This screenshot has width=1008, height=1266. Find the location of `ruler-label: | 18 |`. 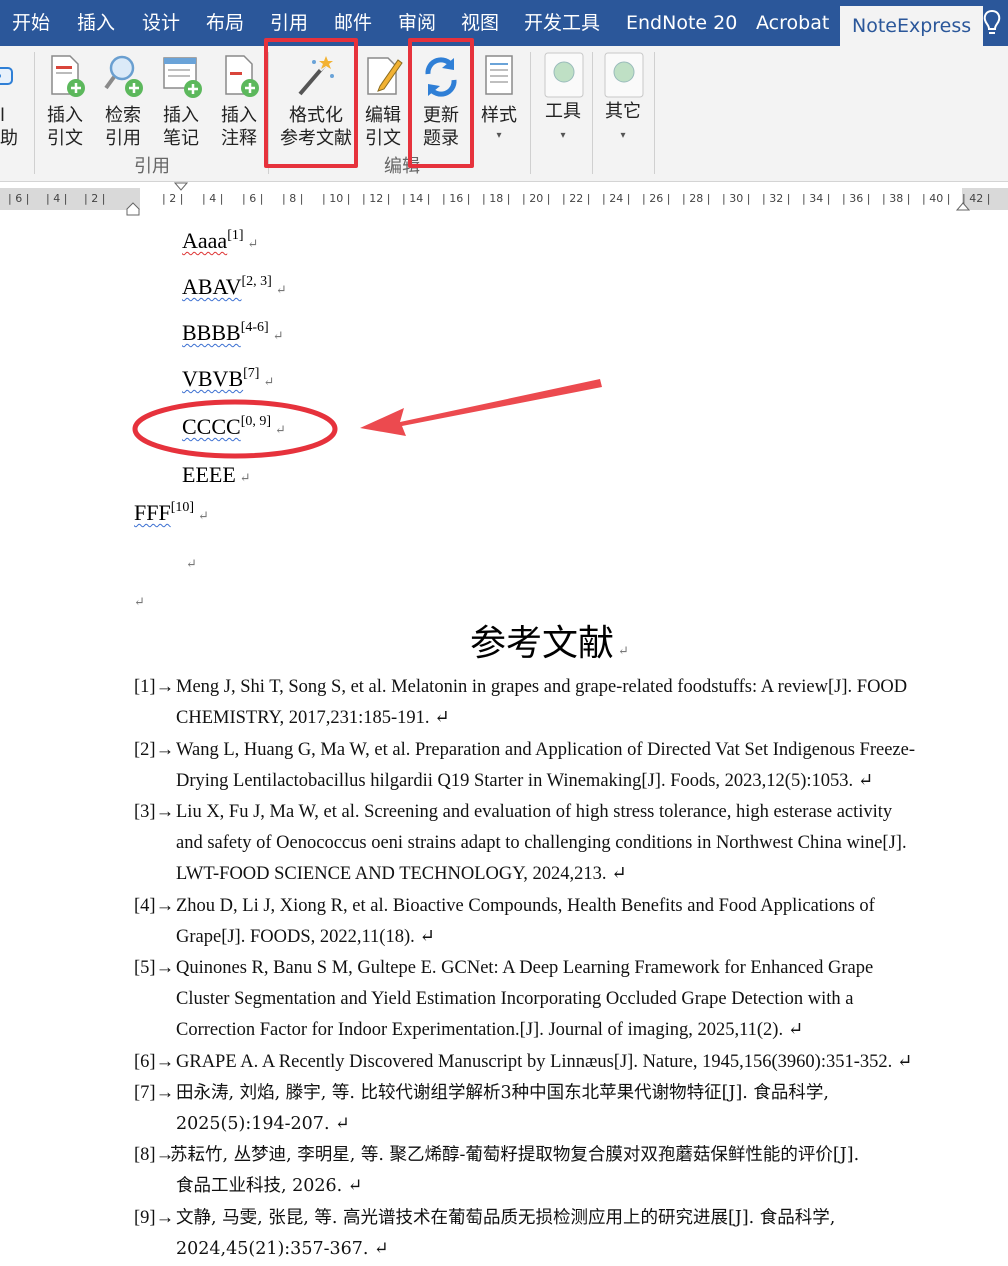

ruler-label: | 18 | is located at coordinates (496, 198).